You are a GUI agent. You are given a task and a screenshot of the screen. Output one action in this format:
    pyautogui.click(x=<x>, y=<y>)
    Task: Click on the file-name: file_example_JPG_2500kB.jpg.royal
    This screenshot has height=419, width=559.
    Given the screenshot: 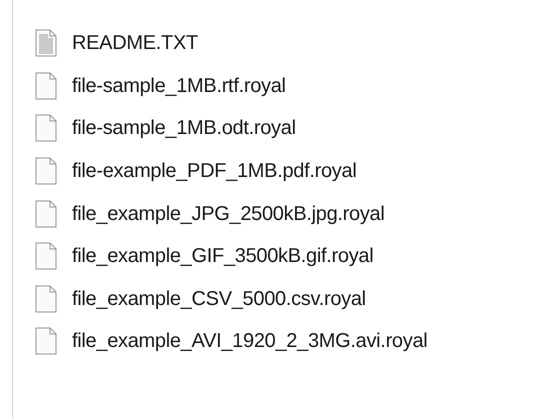 What is the action you would take?
    pyautogui.click(x=228, y=213)
    